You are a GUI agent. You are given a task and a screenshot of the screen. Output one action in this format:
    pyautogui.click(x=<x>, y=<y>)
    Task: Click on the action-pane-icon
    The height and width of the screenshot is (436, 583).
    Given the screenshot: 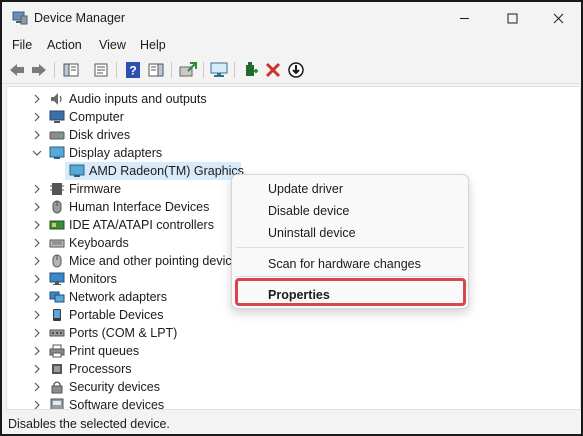 What is the action you would take?
    pyautogui.click(x=156, y=70)
    